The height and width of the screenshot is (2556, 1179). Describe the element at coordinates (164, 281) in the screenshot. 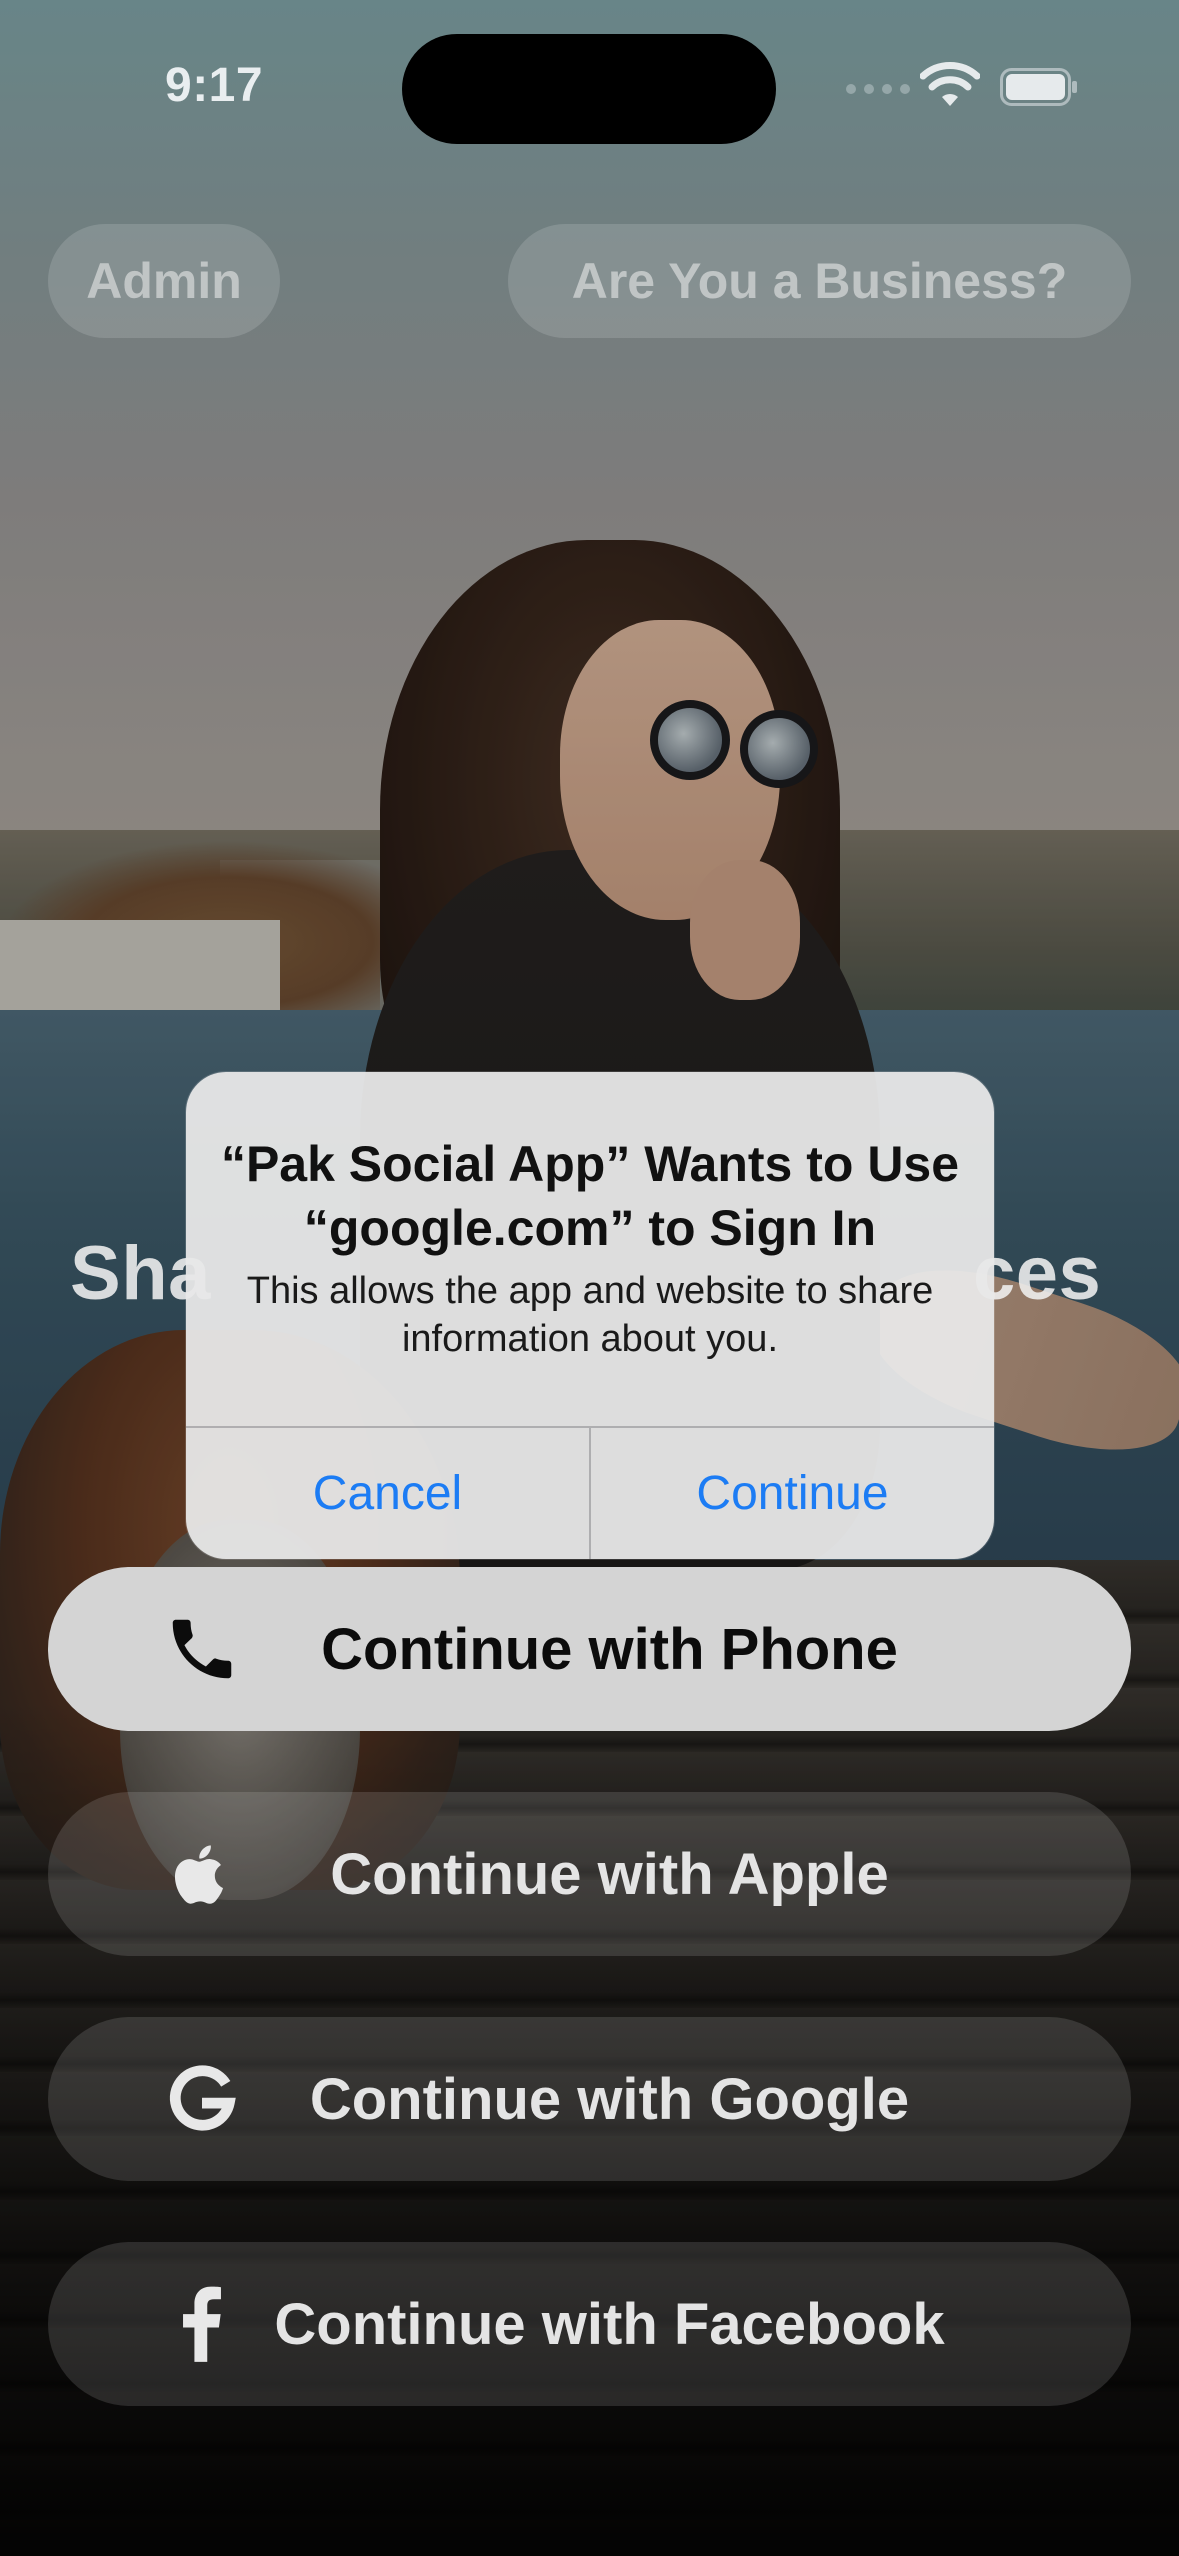

I see `admin-button: Admin` at that location.